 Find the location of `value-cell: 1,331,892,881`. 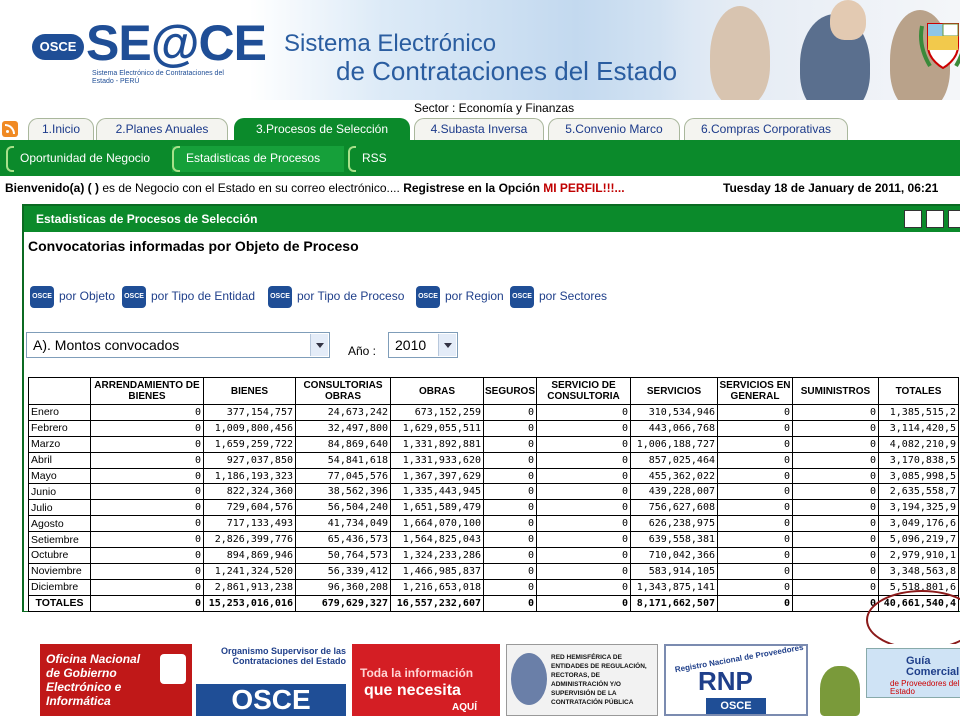

value-cell: 1,331,892,881 is located at coordinates (437, 444).